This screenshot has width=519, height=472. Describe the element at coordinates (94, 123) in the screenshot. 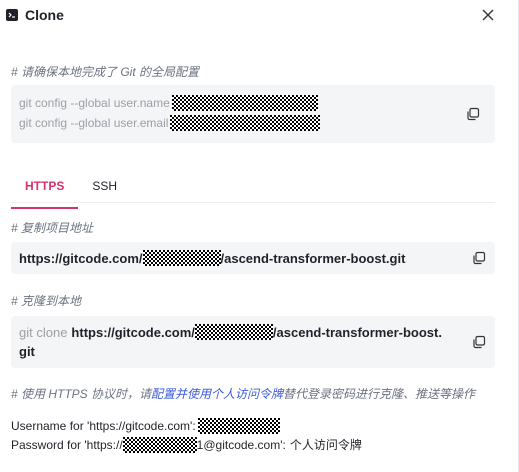

I see `config-email-text: git config --global user.email` at that location.